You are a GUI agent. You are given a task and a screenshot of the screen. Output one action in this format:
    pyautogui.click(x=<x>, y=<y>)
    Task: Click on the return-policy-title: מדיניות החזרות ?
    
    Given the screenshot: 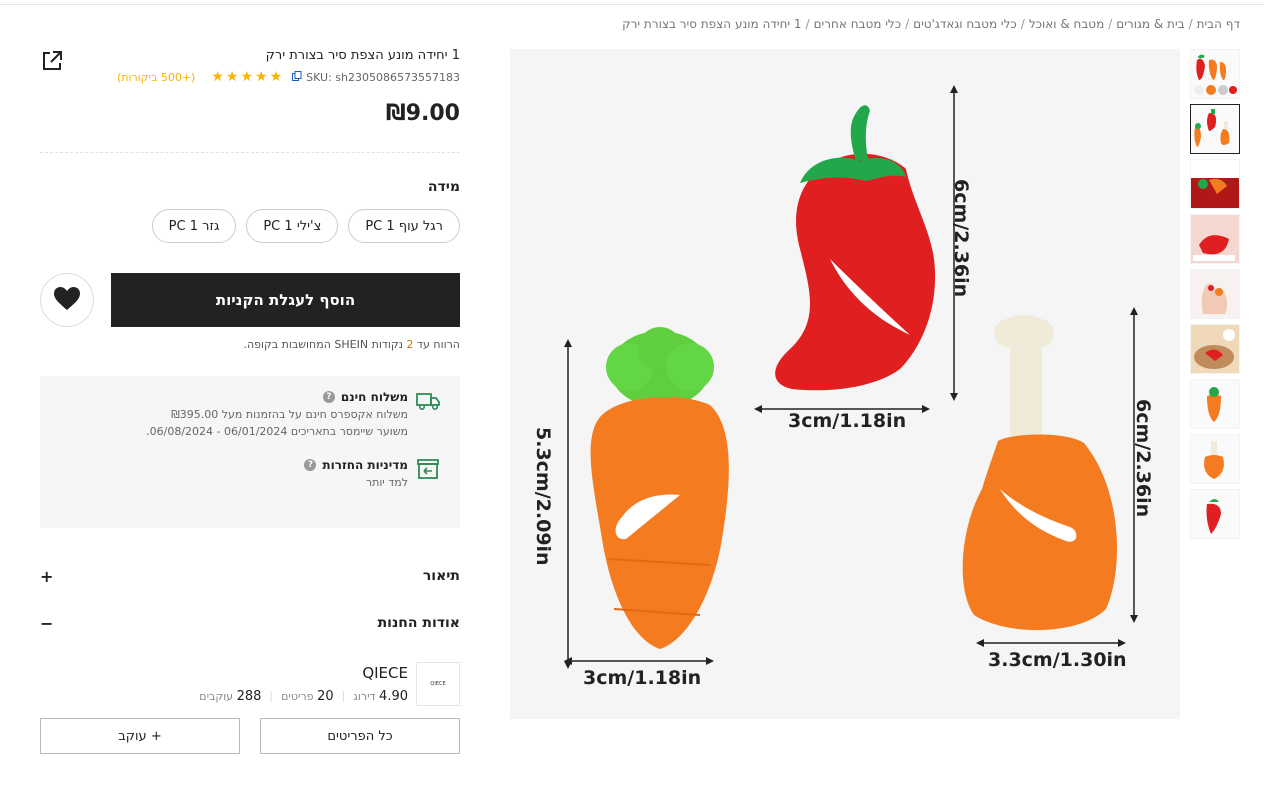 What is the action you would take?
    pyautogui.click(x=356, y=465)
    